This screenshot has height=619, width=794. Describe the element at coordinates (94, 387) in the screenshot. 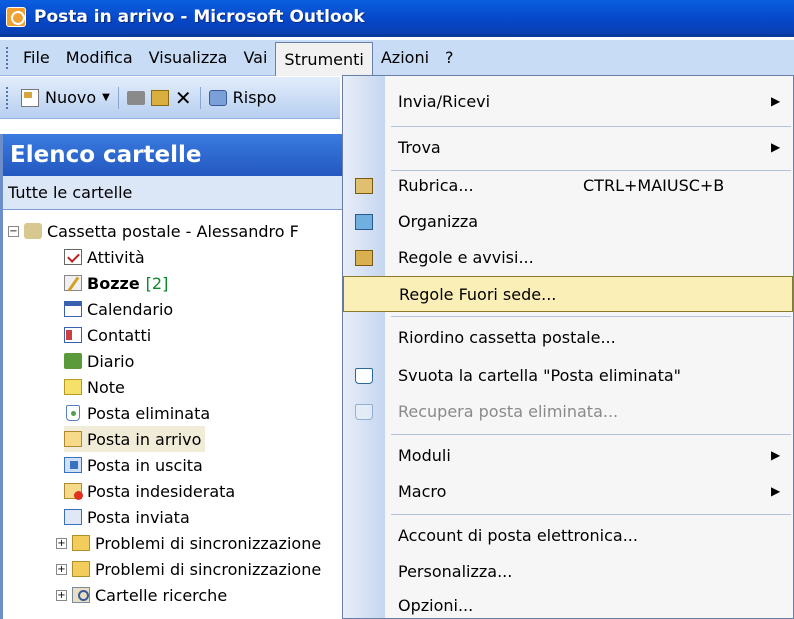

I see `folder-note: Note` at that location.